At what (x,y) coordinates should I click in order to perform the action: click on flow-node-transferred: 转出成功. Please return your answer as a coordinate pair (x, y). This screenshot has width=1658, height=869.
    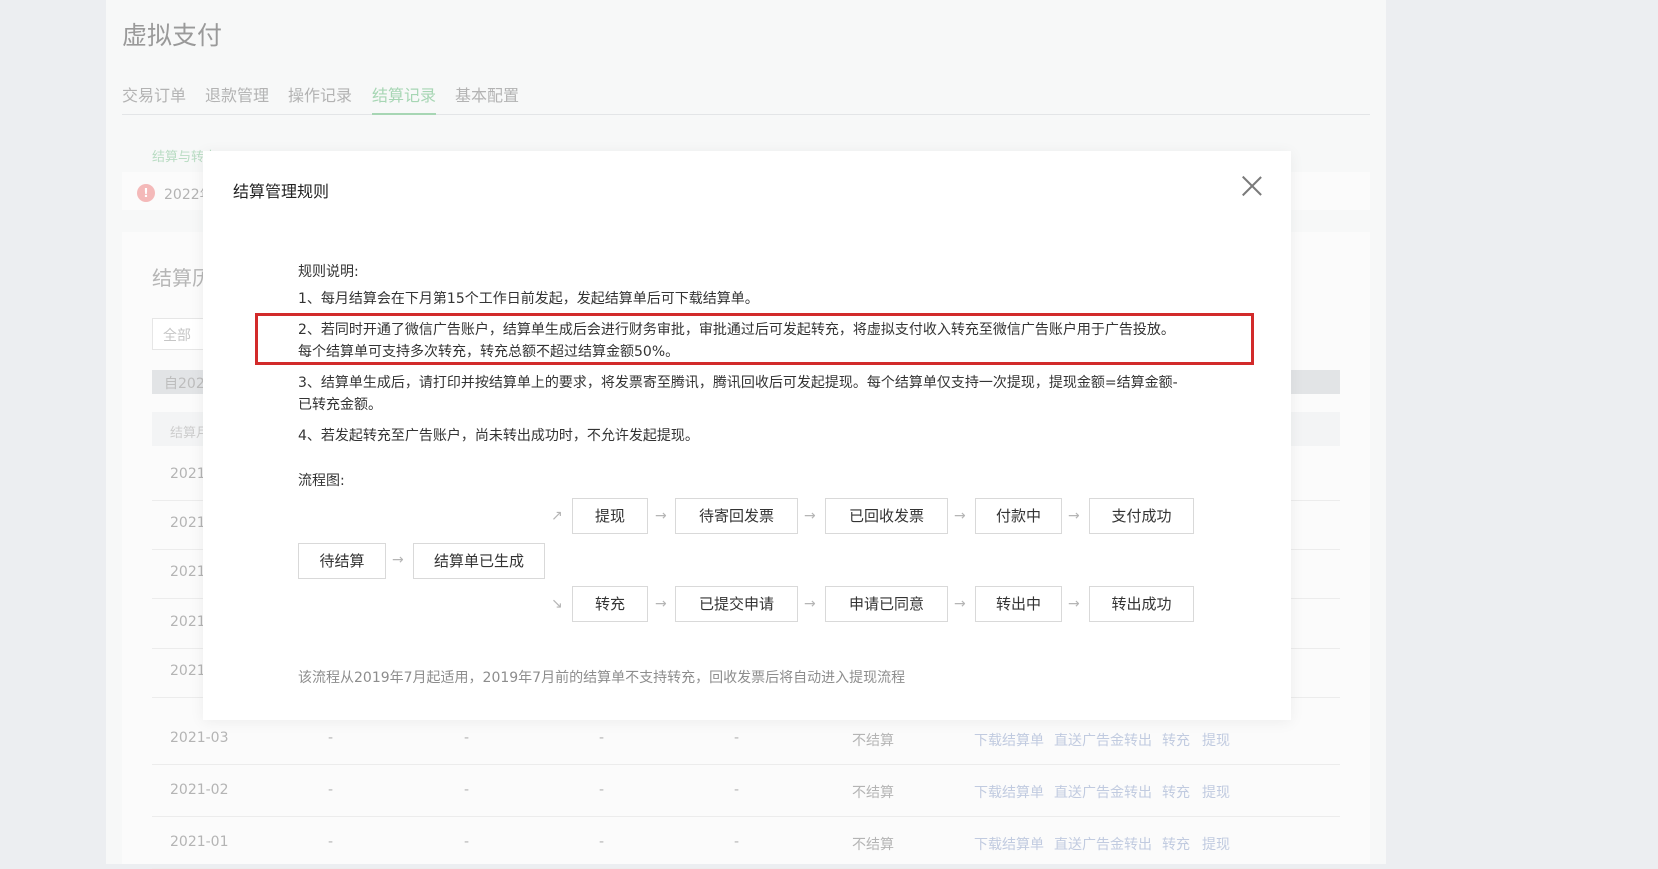
    Looking at the image, I should click on (1141, 604).